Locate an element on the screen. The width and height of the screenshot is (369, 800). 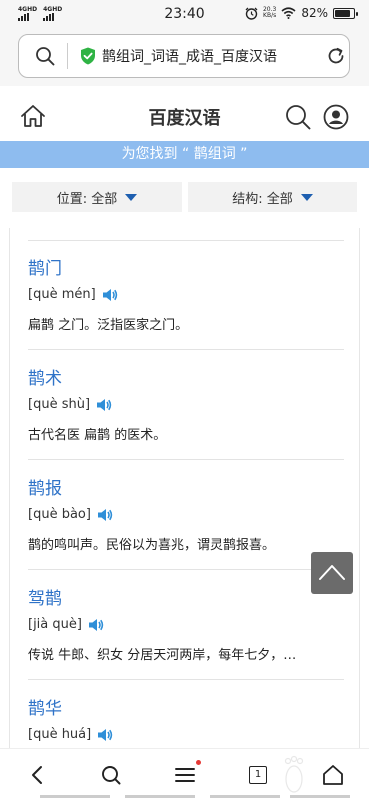
back-icon is located at coordinates (38, 775).